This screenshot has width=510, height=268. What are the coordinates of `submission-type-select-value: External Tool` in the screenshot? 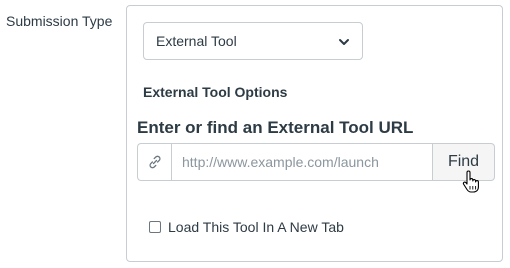 It's located at (196, 41).